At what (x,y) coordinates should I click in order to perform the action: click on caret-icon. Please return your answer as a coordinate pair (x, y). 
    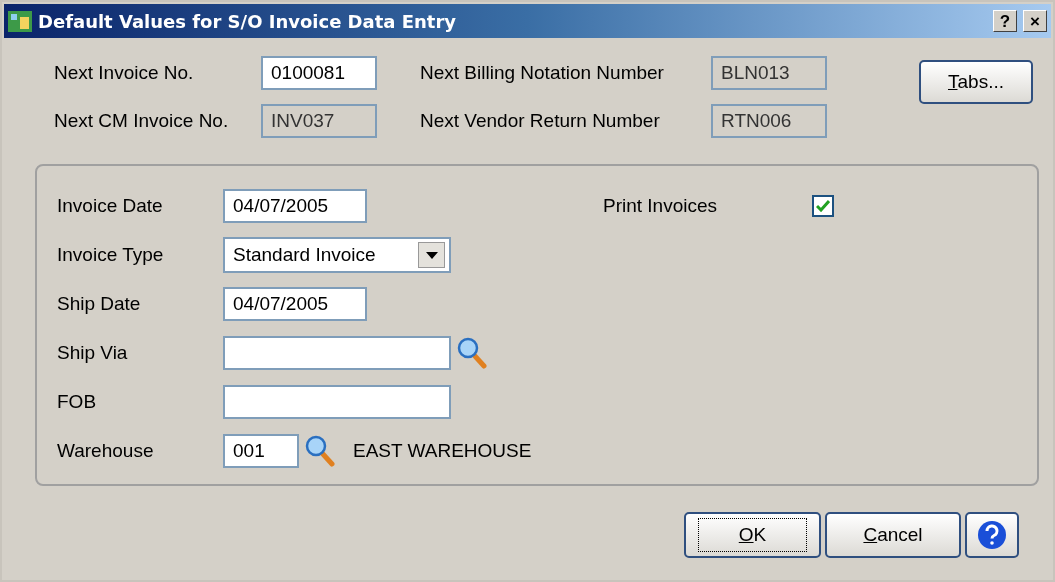
    Looking at the image, I should click on (431, 255).